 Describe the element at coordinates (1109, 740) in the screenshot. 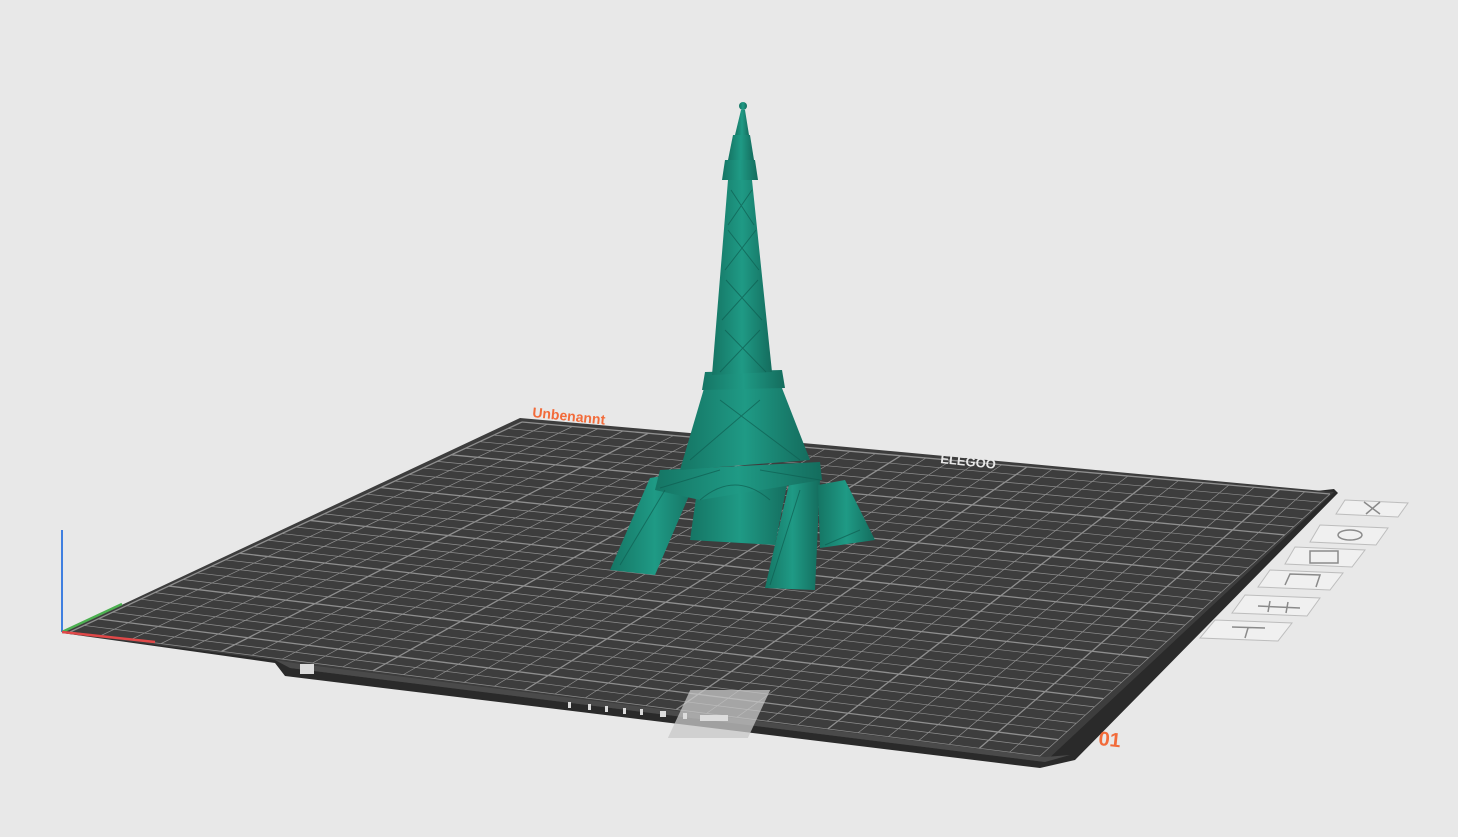

I see `plate-number-label: 01` at that location.